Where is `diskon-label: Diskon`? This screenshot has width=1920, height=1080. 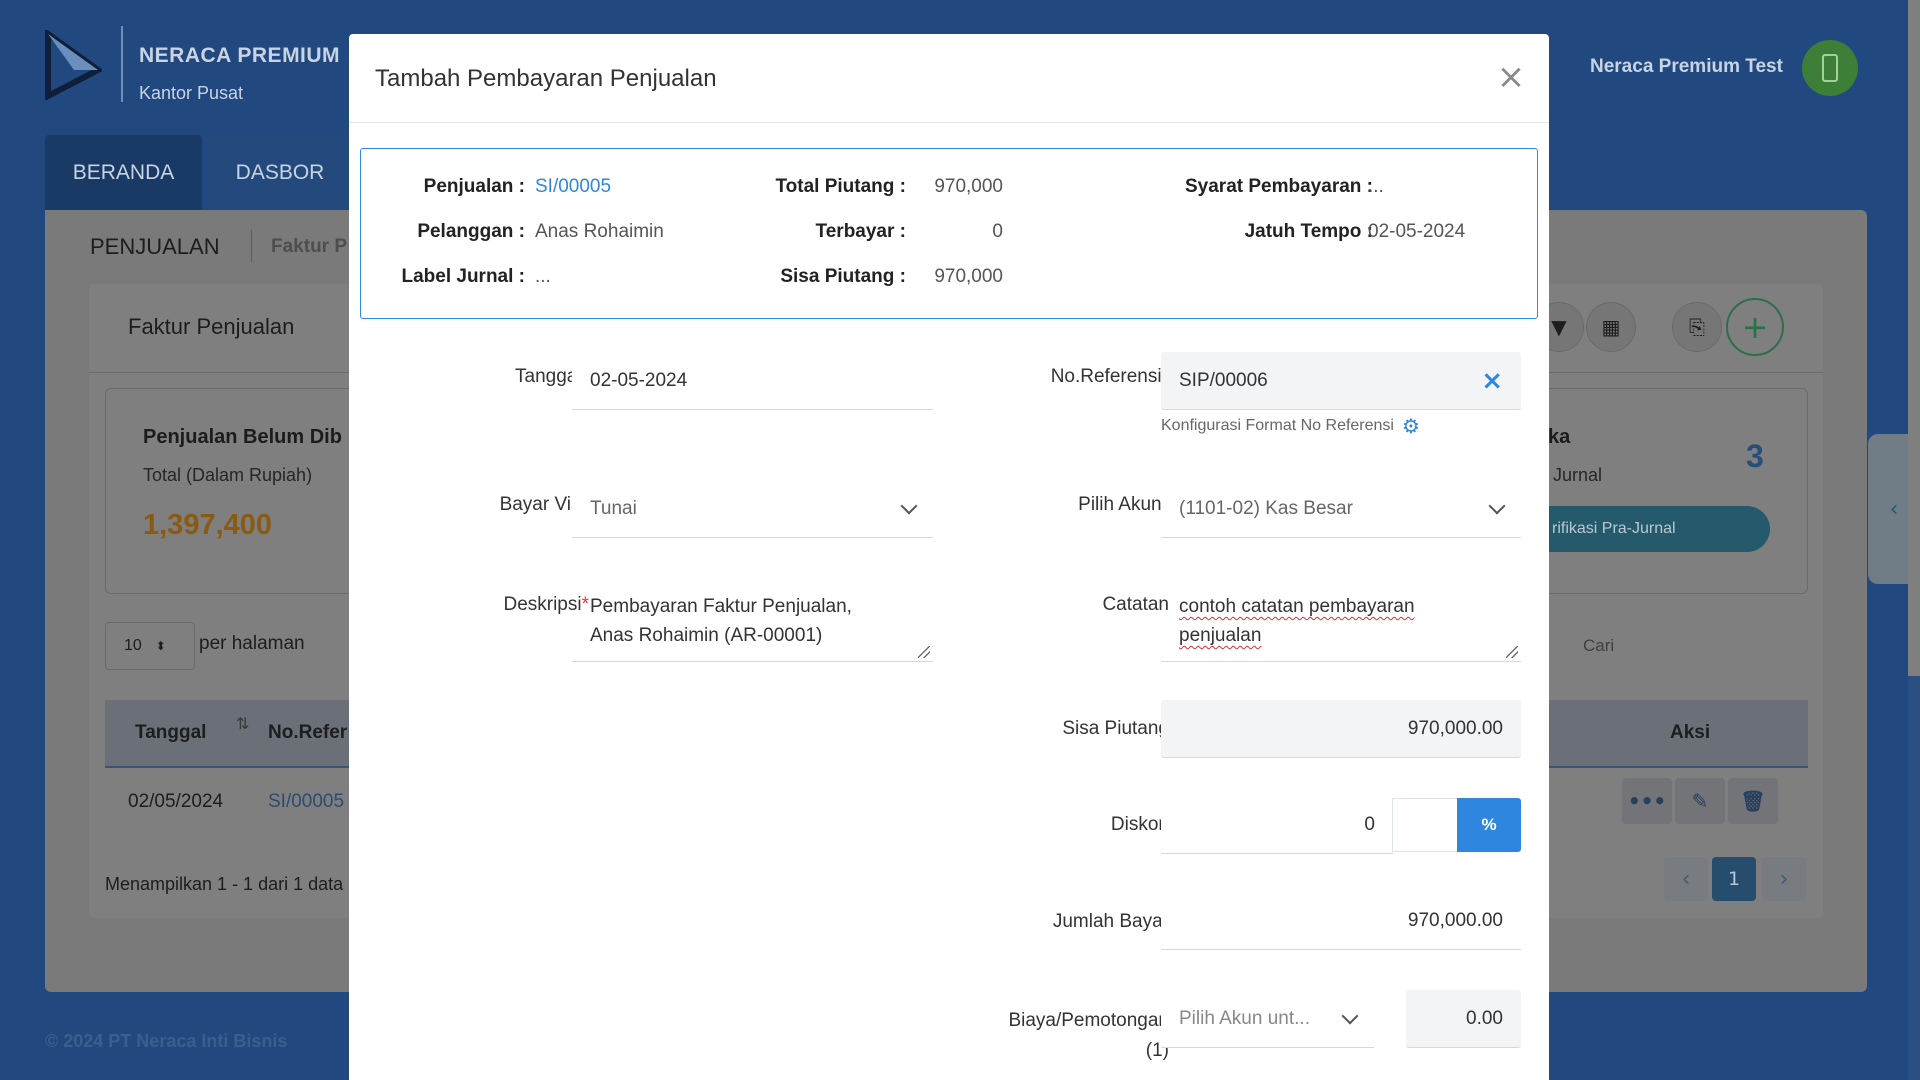 diskon-label: Diskon is located at coordinates (1139, 824).